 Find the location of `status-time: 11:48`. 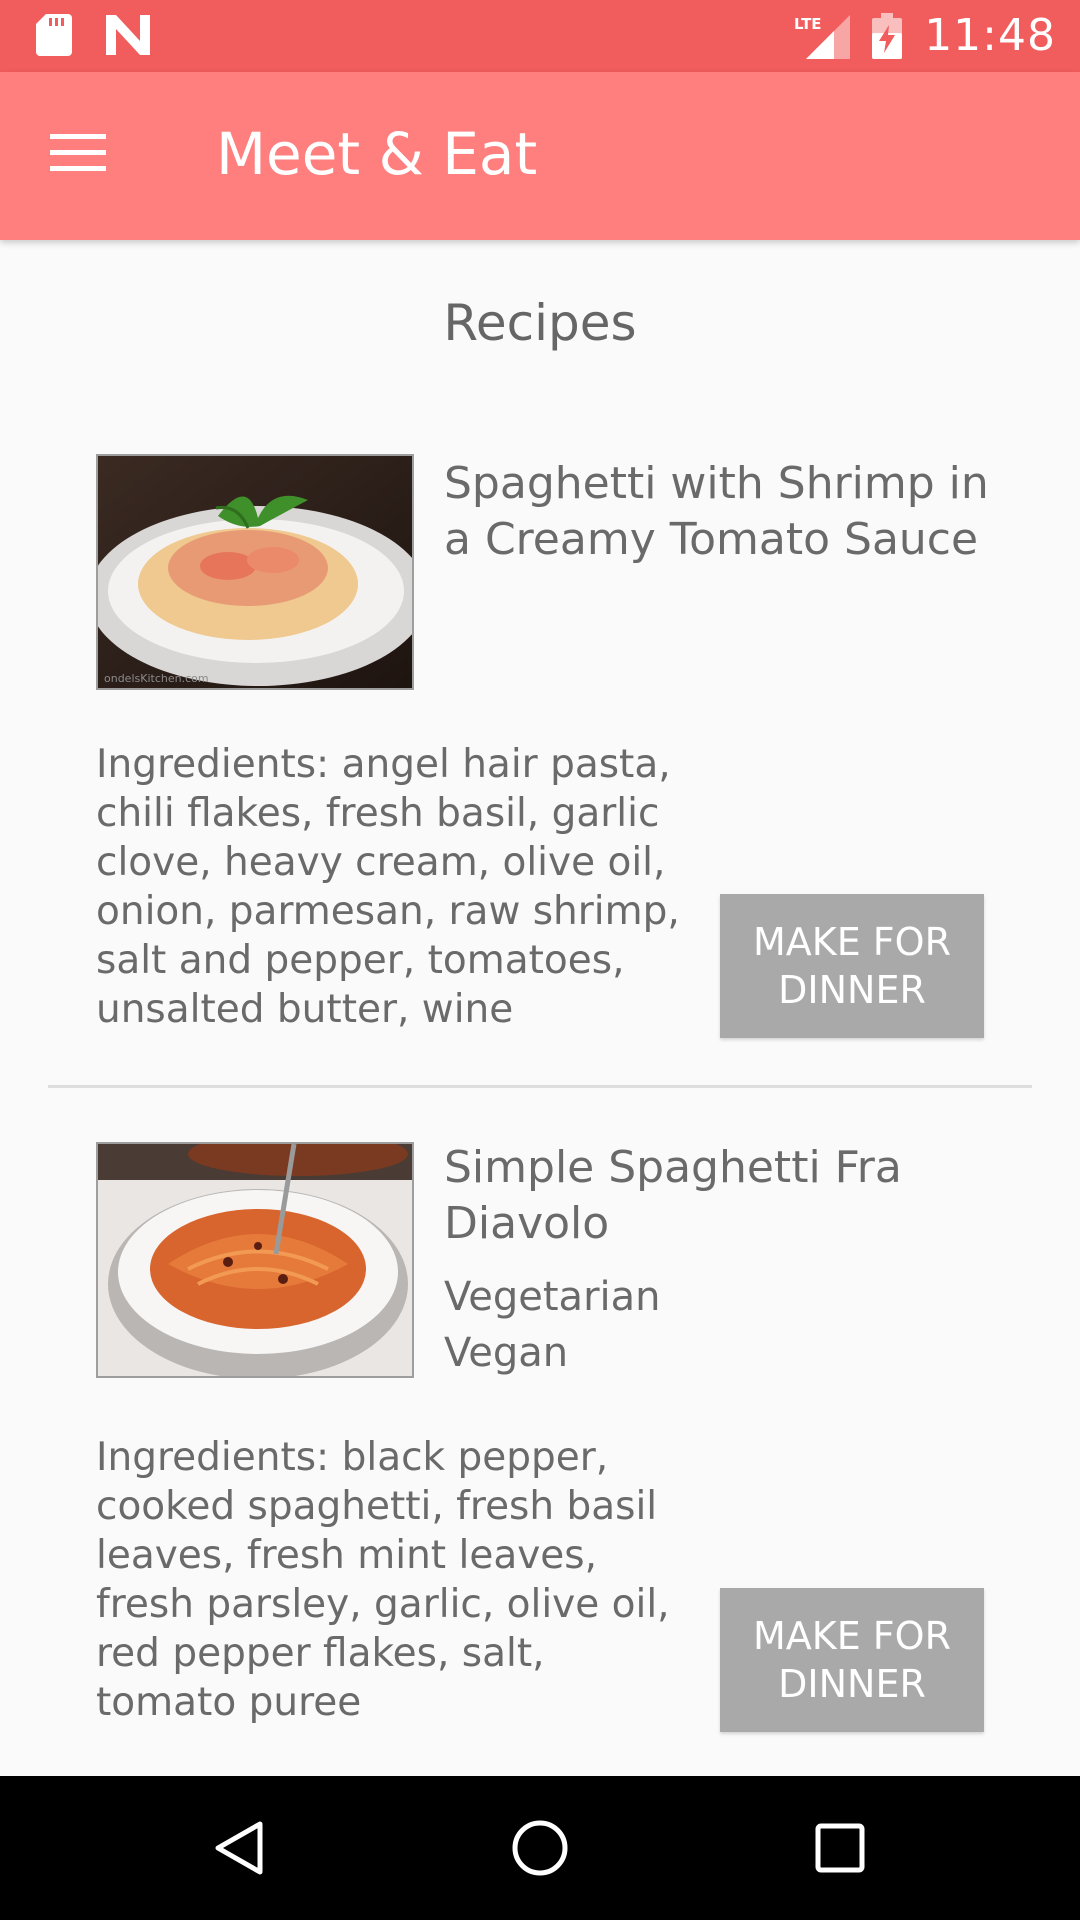

status-time: 11:48 is located at coordinates (990, 35).